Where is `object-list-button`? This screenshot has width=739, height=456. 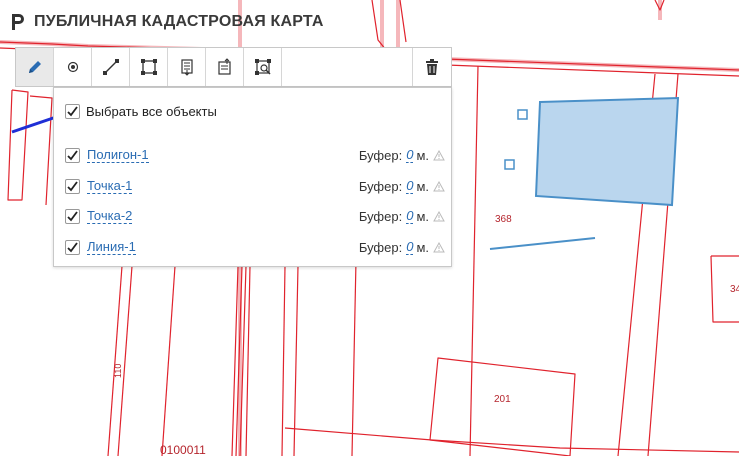 object-list-button is located at coordinates (187, 67).